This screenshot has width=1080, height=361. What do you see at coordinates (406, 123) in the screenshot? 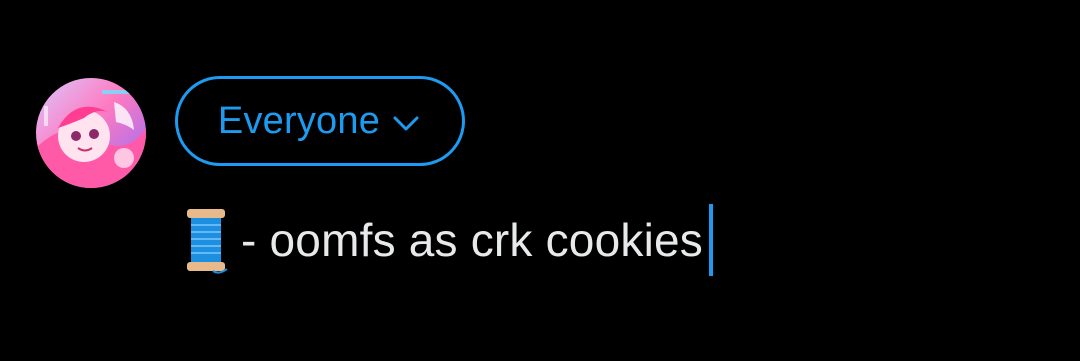
I see `chevron-down-icon` at bounding box center [406, 123].